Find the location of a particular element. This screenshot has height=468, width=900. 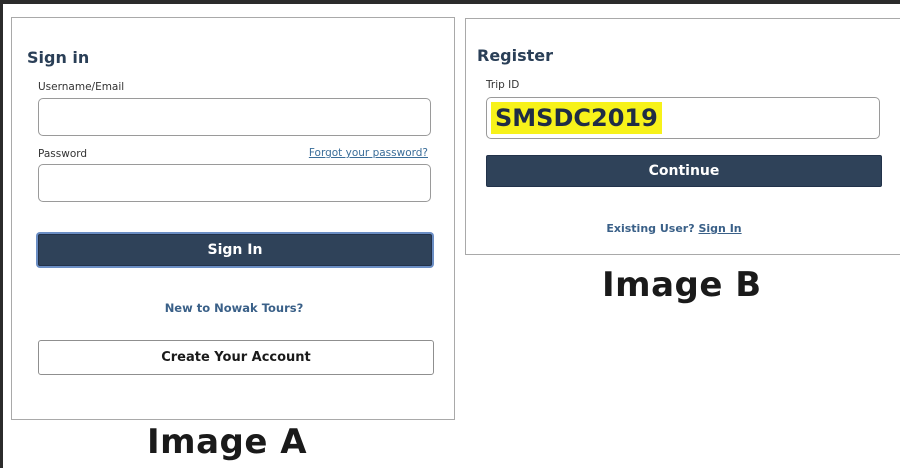

password-input is located at coordinates (234, 183).